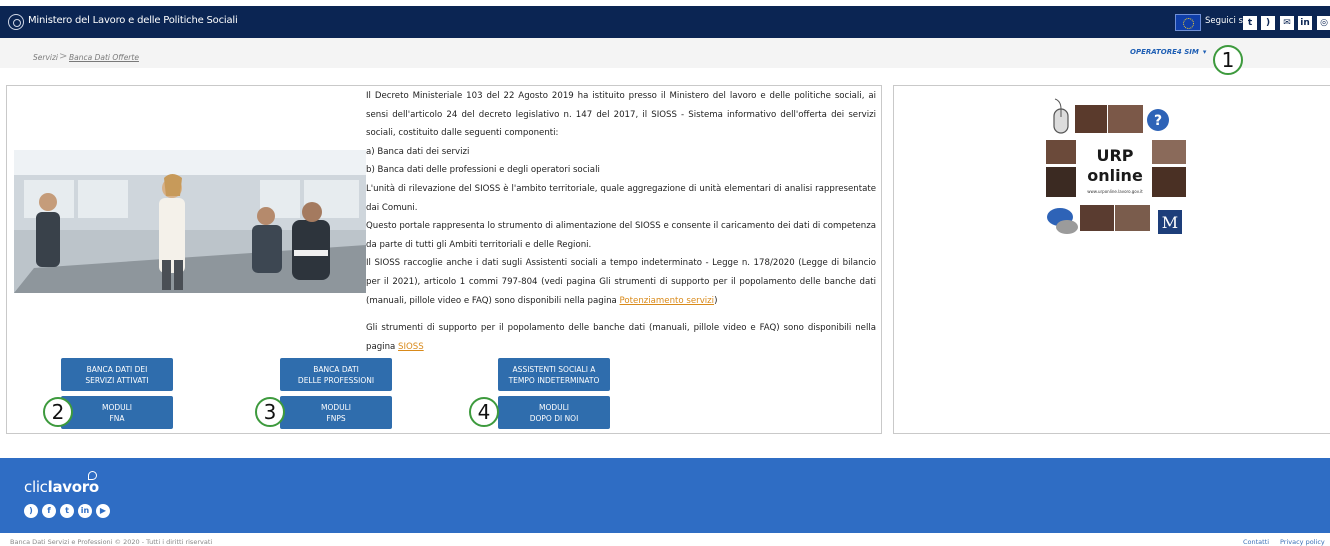 This screenshot has width=1330, height=546. I want to click on facebook-icon: f, so click(49, 511).